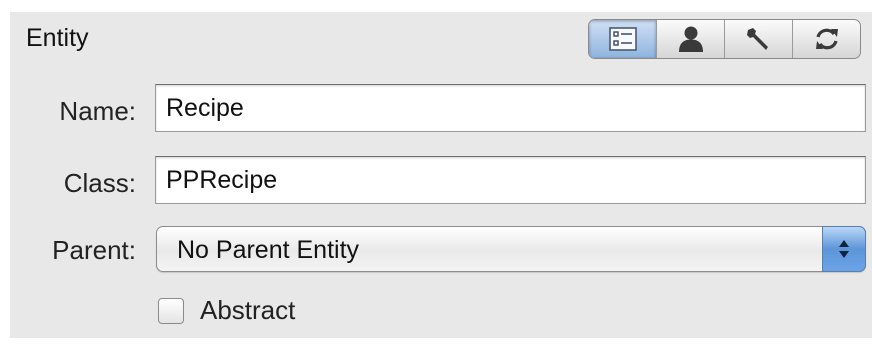 The height and width of the screenshot is (351, 872). What do you see at coordinates (94, 250) in the screenshot?
I see `parent-label: Parent:` at bounding box center [94, 250].